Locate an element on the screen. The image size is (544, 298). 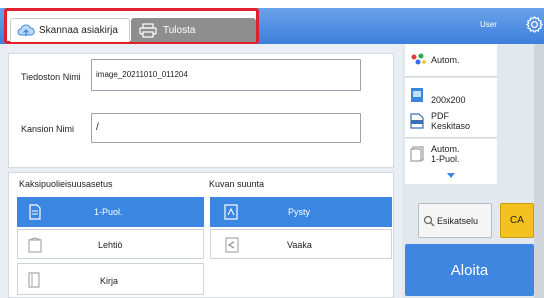
setting-original: Autom. 1-Puol. is located at coordinates (451, 154).